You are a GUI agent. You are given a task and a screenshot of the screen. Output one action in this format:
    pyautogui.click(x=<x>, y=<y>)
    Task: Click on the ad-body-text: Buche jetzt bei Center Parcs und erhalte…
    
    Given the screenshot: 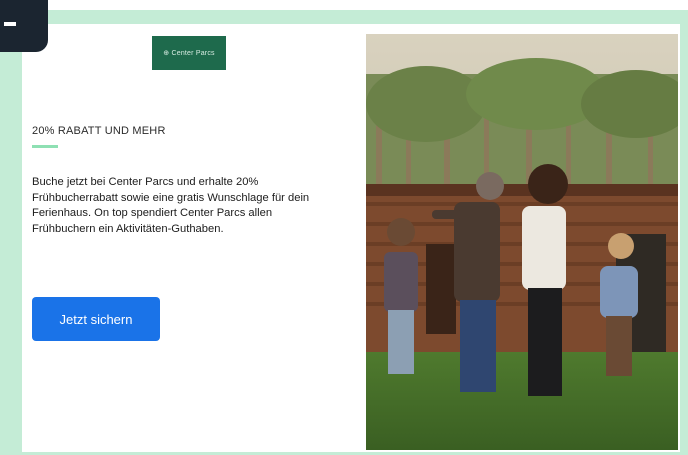 What is the action you would take?
    pyautogui.click(x=171, y=205)
    